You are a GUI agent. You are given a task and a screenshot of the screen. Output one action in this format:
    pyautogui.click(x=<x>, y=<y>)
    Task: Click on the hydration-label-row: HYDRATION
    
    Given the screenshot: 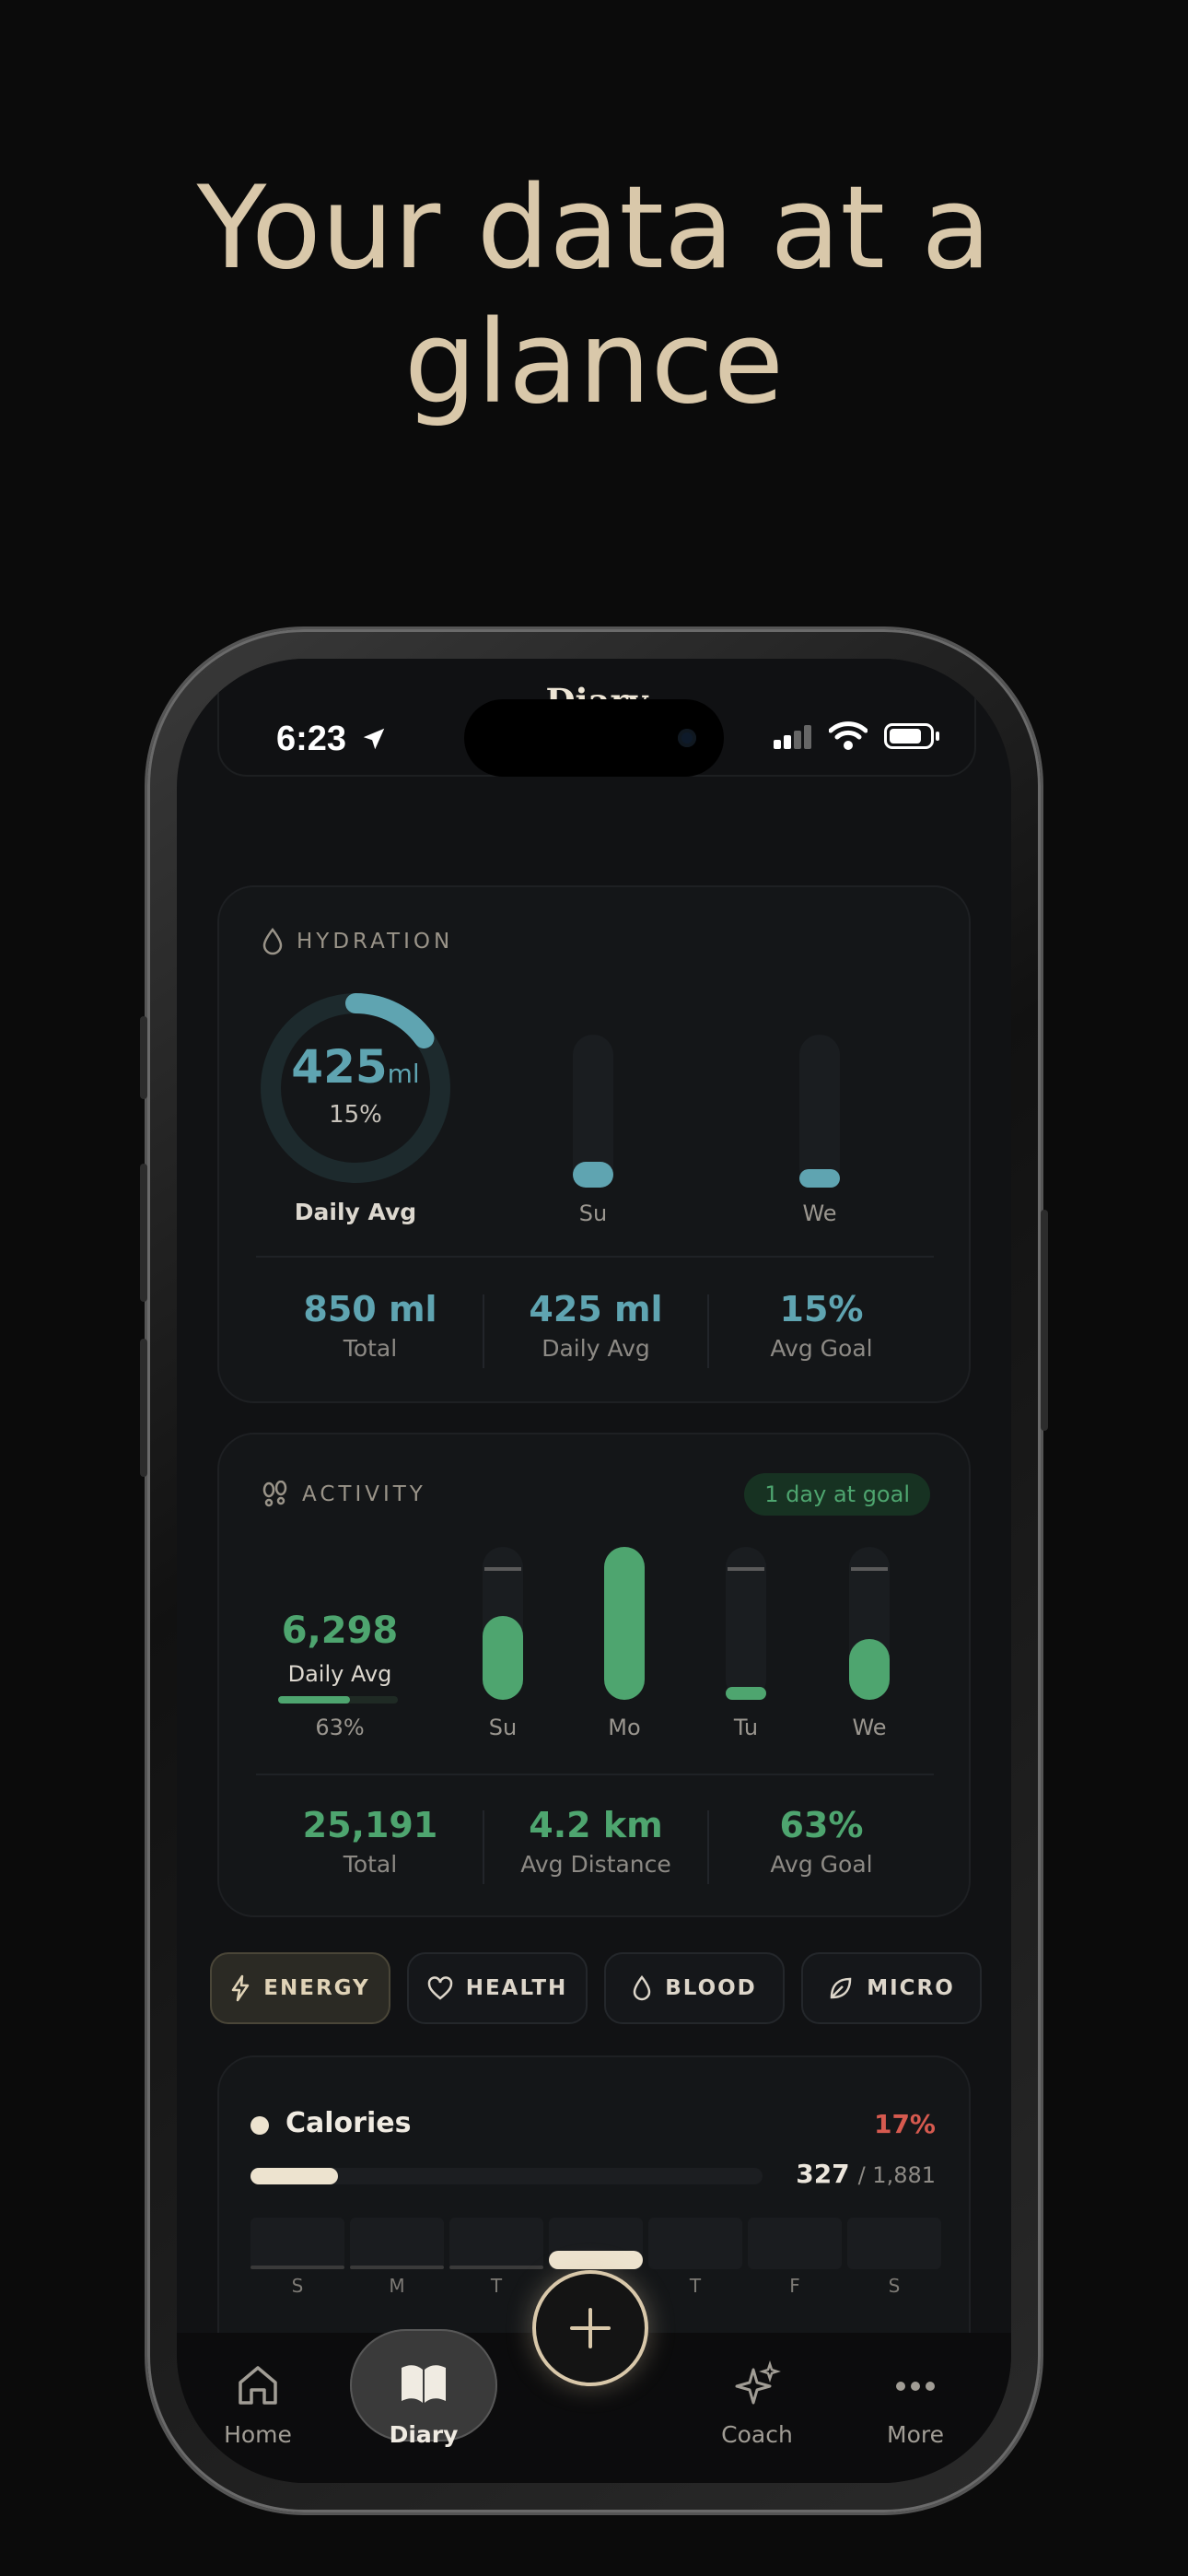 What is the action you would take?
    pyautogui.click(x=357, y=941)
    